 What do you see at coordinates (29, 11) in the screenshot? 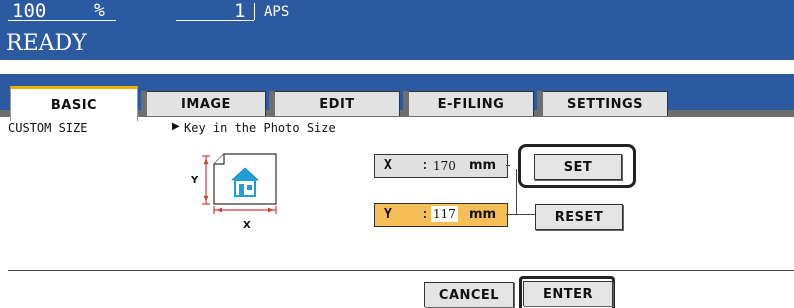
I see `zoom-percent: 100` at bounding box center [29, 11].